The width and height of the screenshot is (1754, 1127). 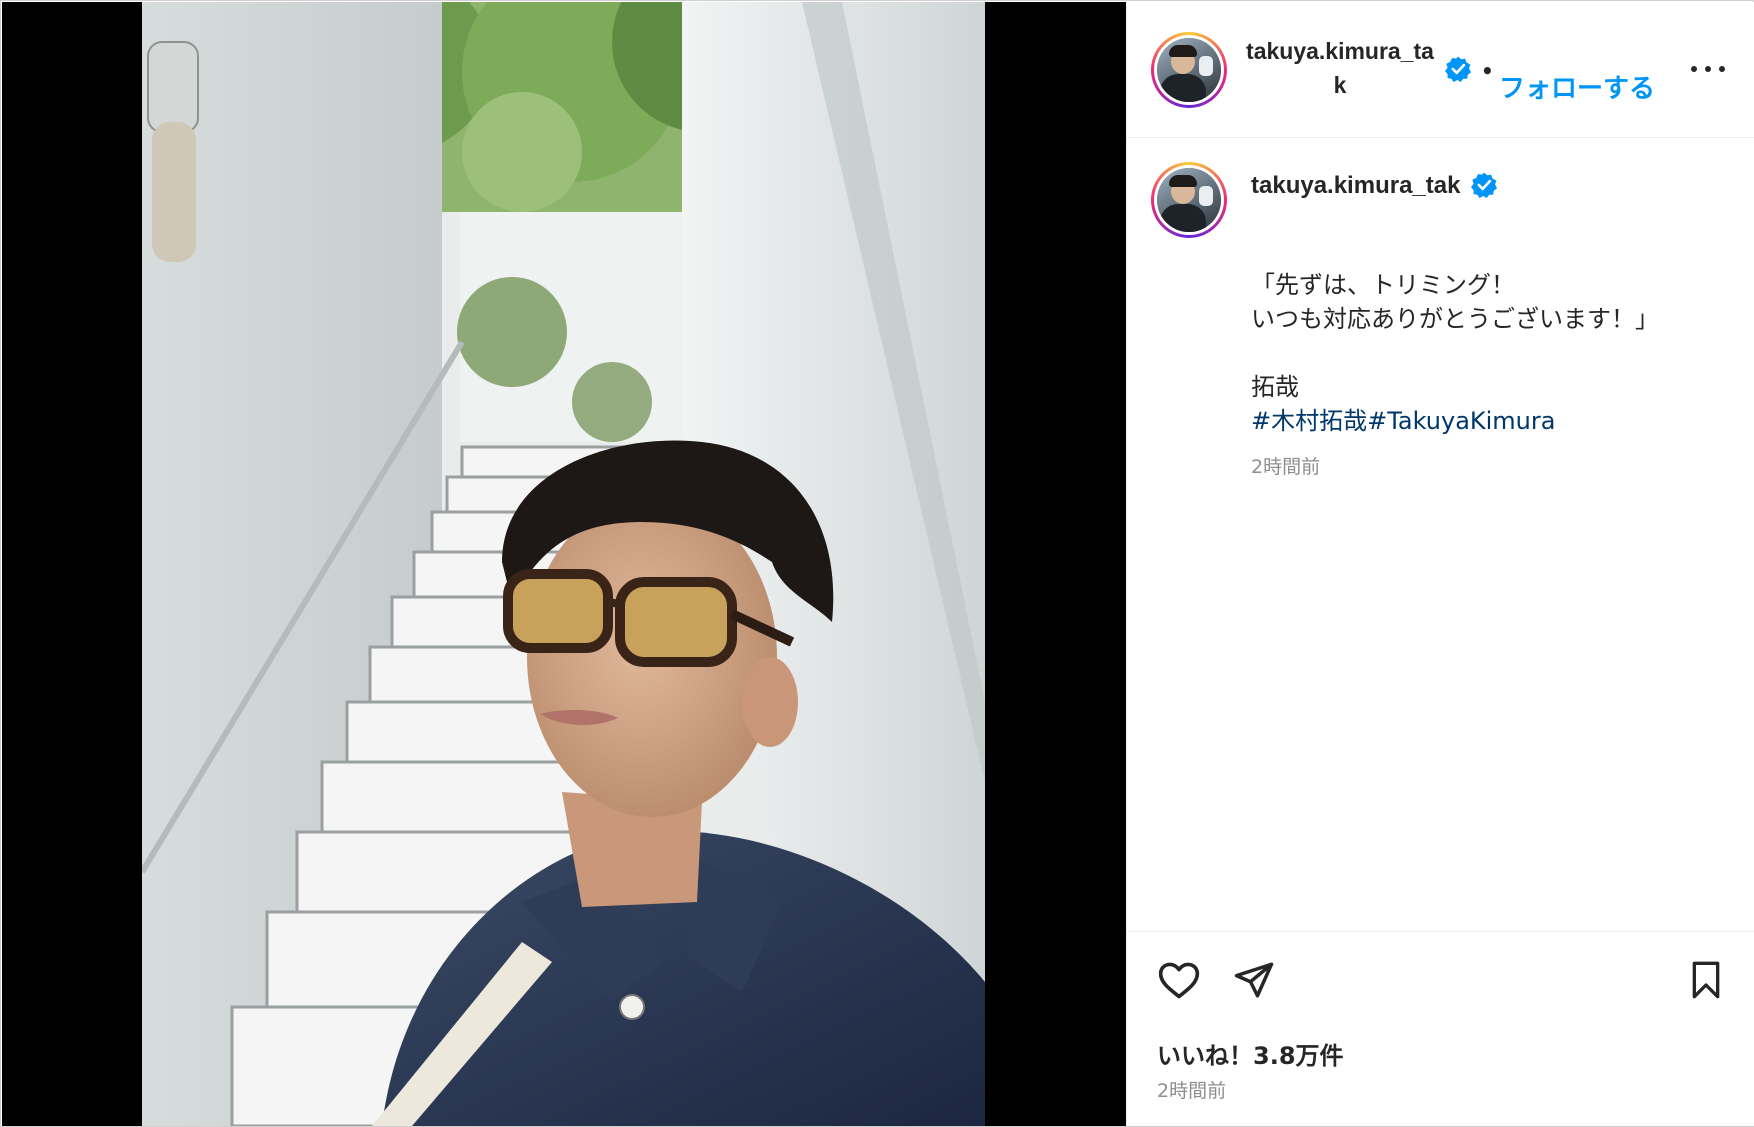 I want to click on header-avatar, so click(x=1189, y=70).